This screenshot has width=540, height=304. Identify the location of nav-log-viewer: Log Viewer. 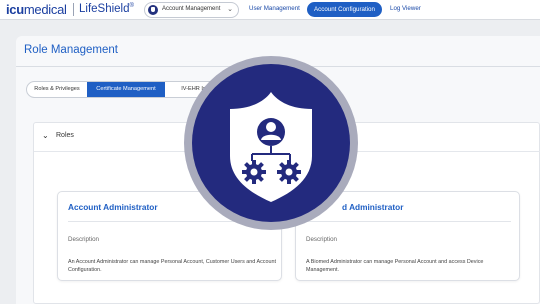
(405, 8).